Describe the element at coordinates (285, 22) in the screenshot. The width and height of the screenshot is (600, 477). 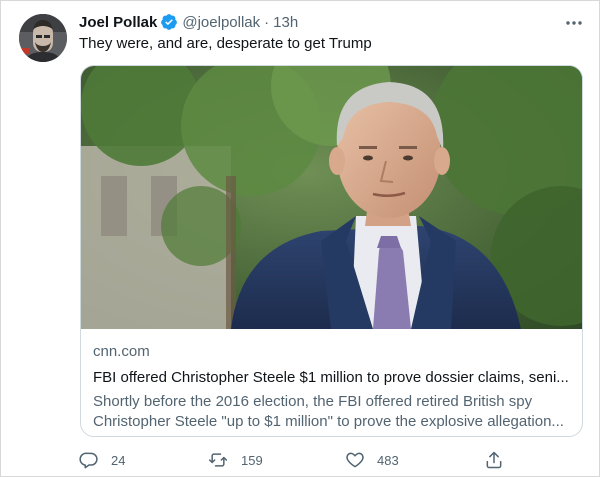
I see `tweet-timestamp: 13h` at that location.